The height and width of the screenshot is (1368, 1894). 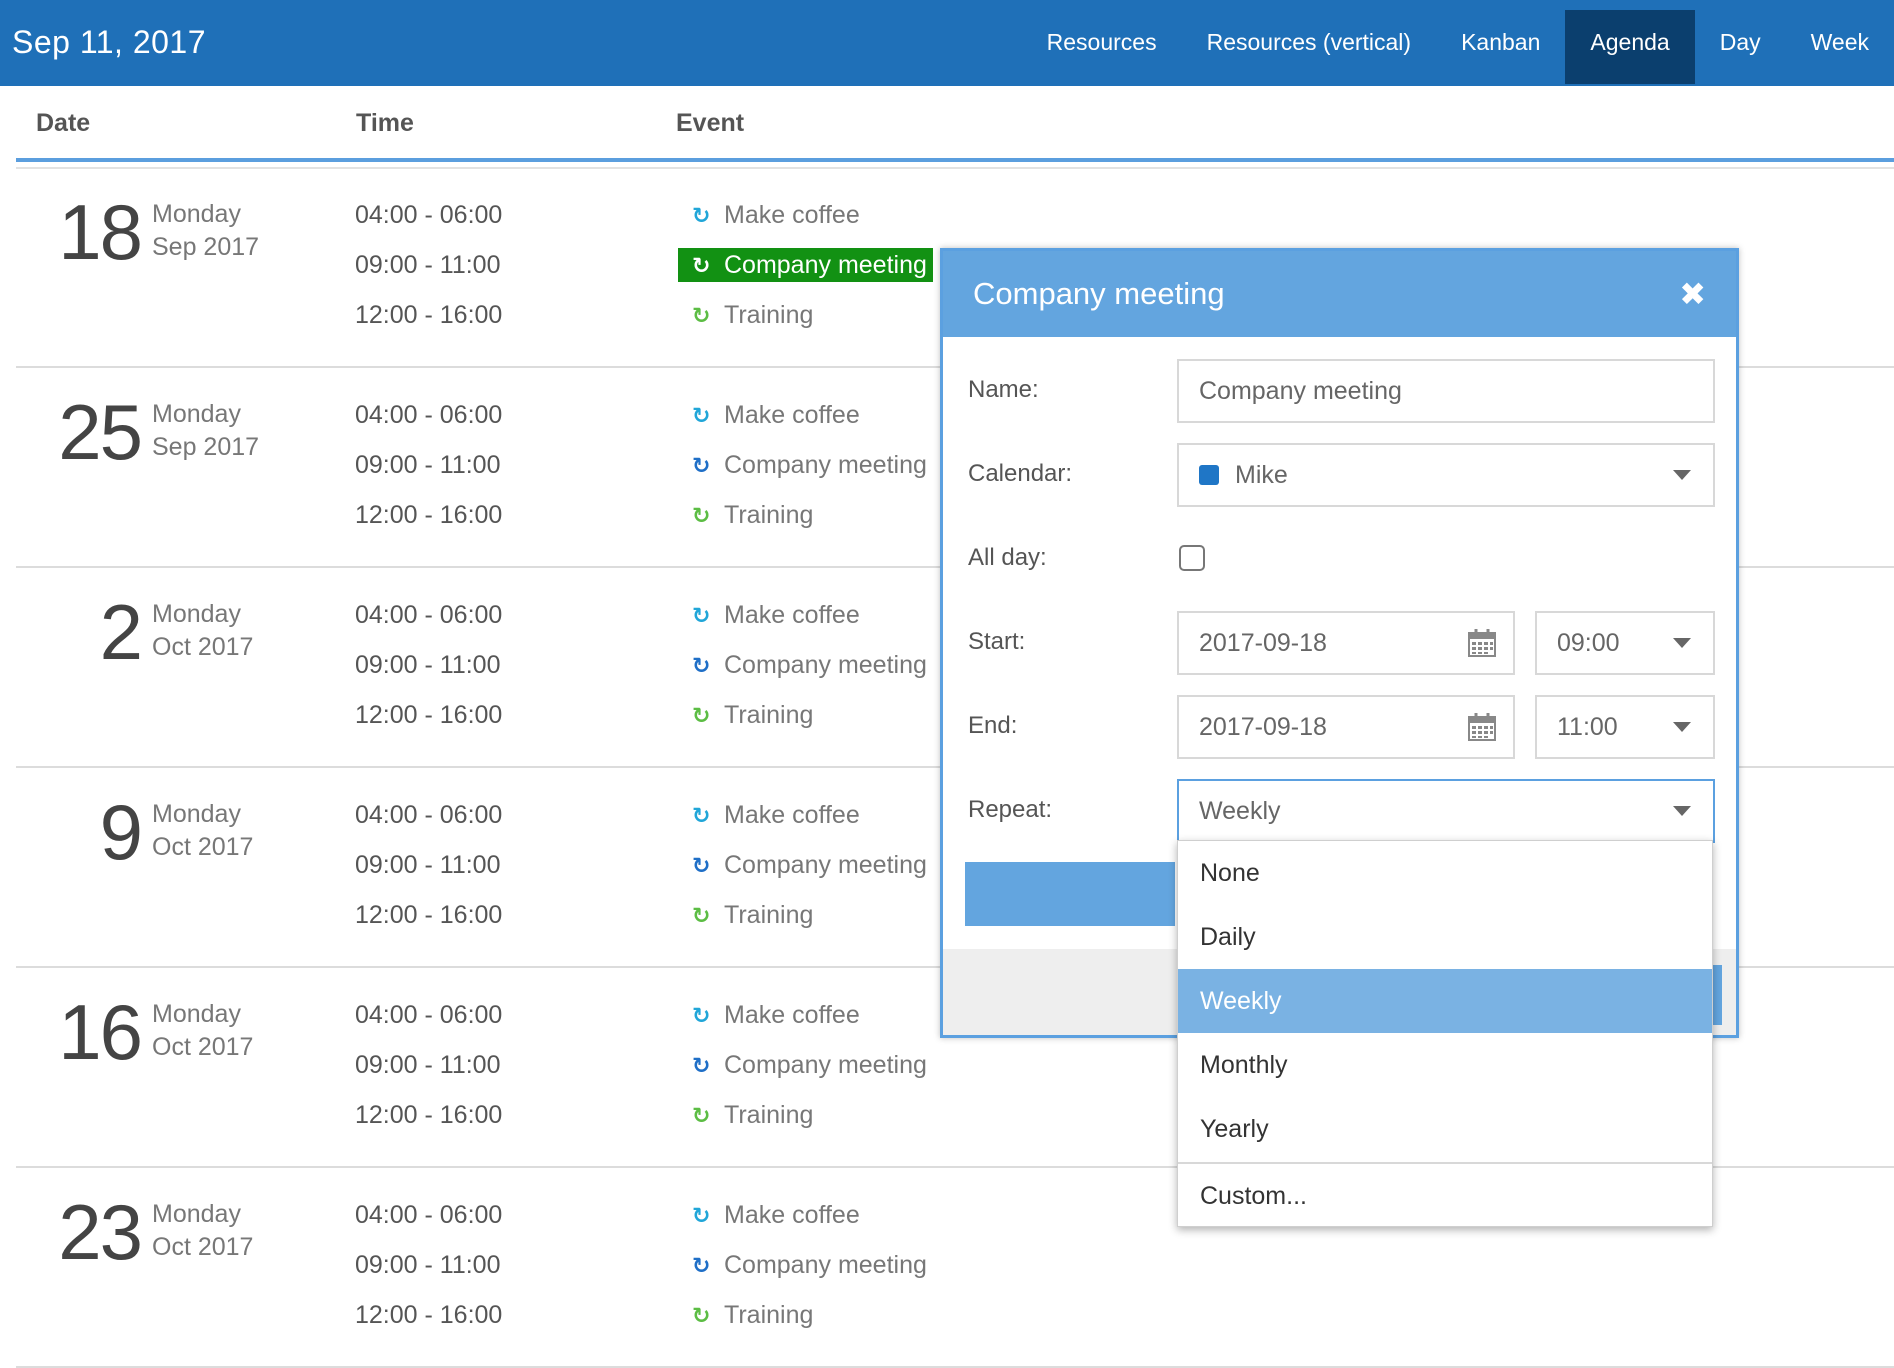 What do you see at coordinates (1309, 47) in the screenshot?
I see `tab-resources-vertical: Resources (vertical)` at bounding box center [1309, 47].